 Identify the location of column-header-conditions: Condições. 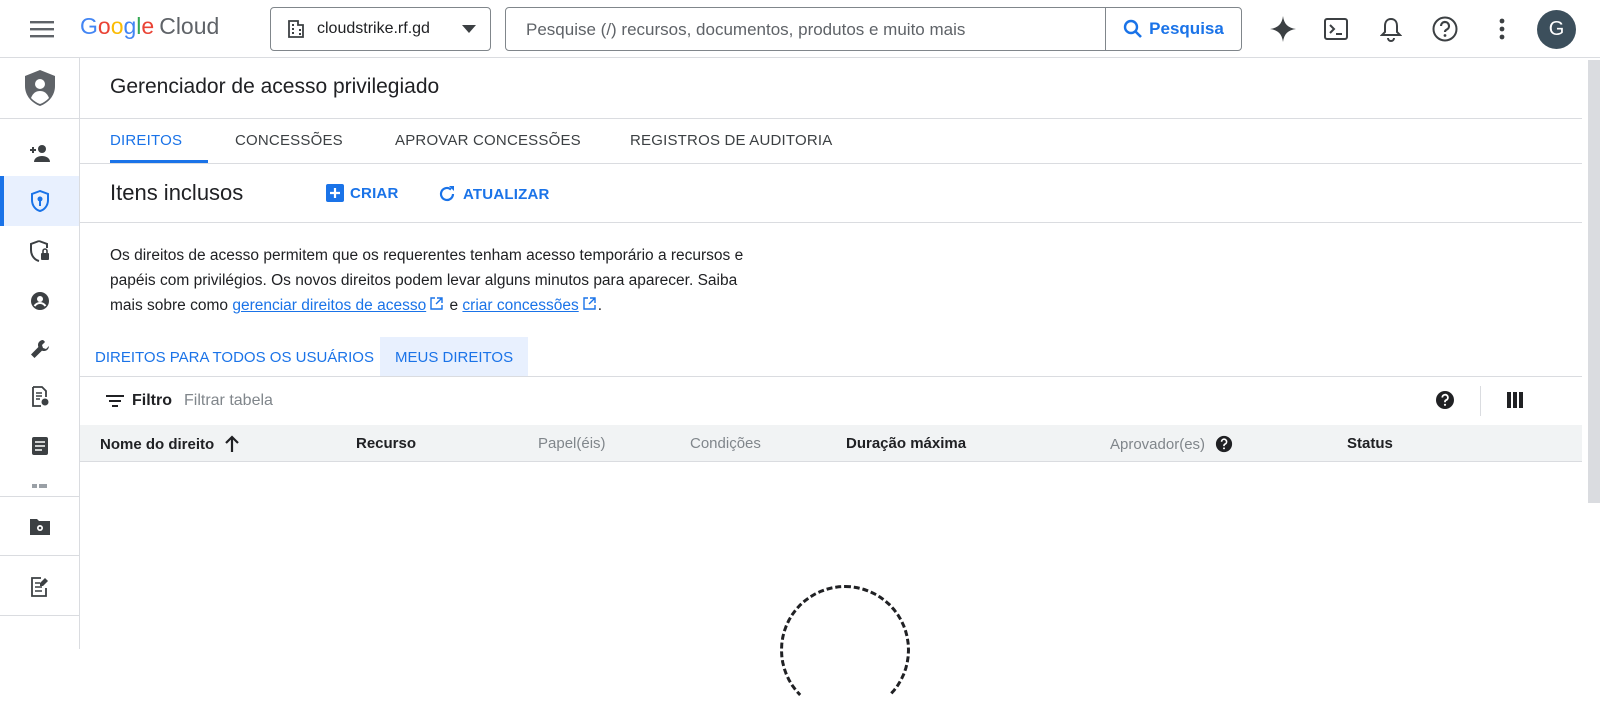
(725, 443).